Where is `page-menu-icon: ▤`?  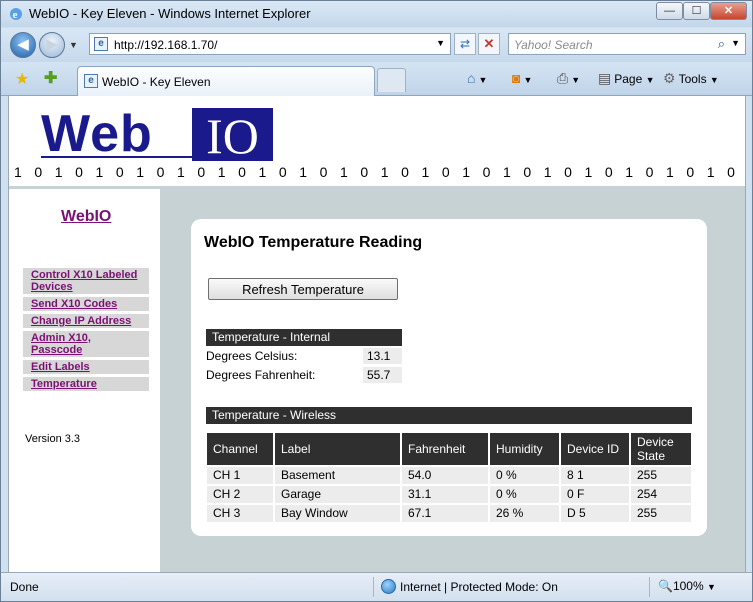
page-menu-icon: ▤ is located at coordinates (605, 78).